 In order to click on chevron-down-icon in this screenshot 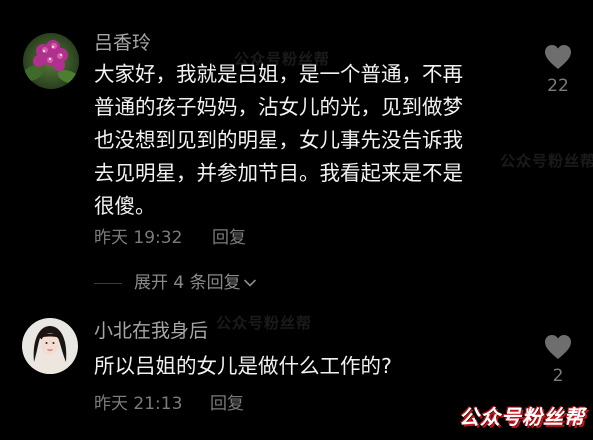, I will do `click(249, 283)`.